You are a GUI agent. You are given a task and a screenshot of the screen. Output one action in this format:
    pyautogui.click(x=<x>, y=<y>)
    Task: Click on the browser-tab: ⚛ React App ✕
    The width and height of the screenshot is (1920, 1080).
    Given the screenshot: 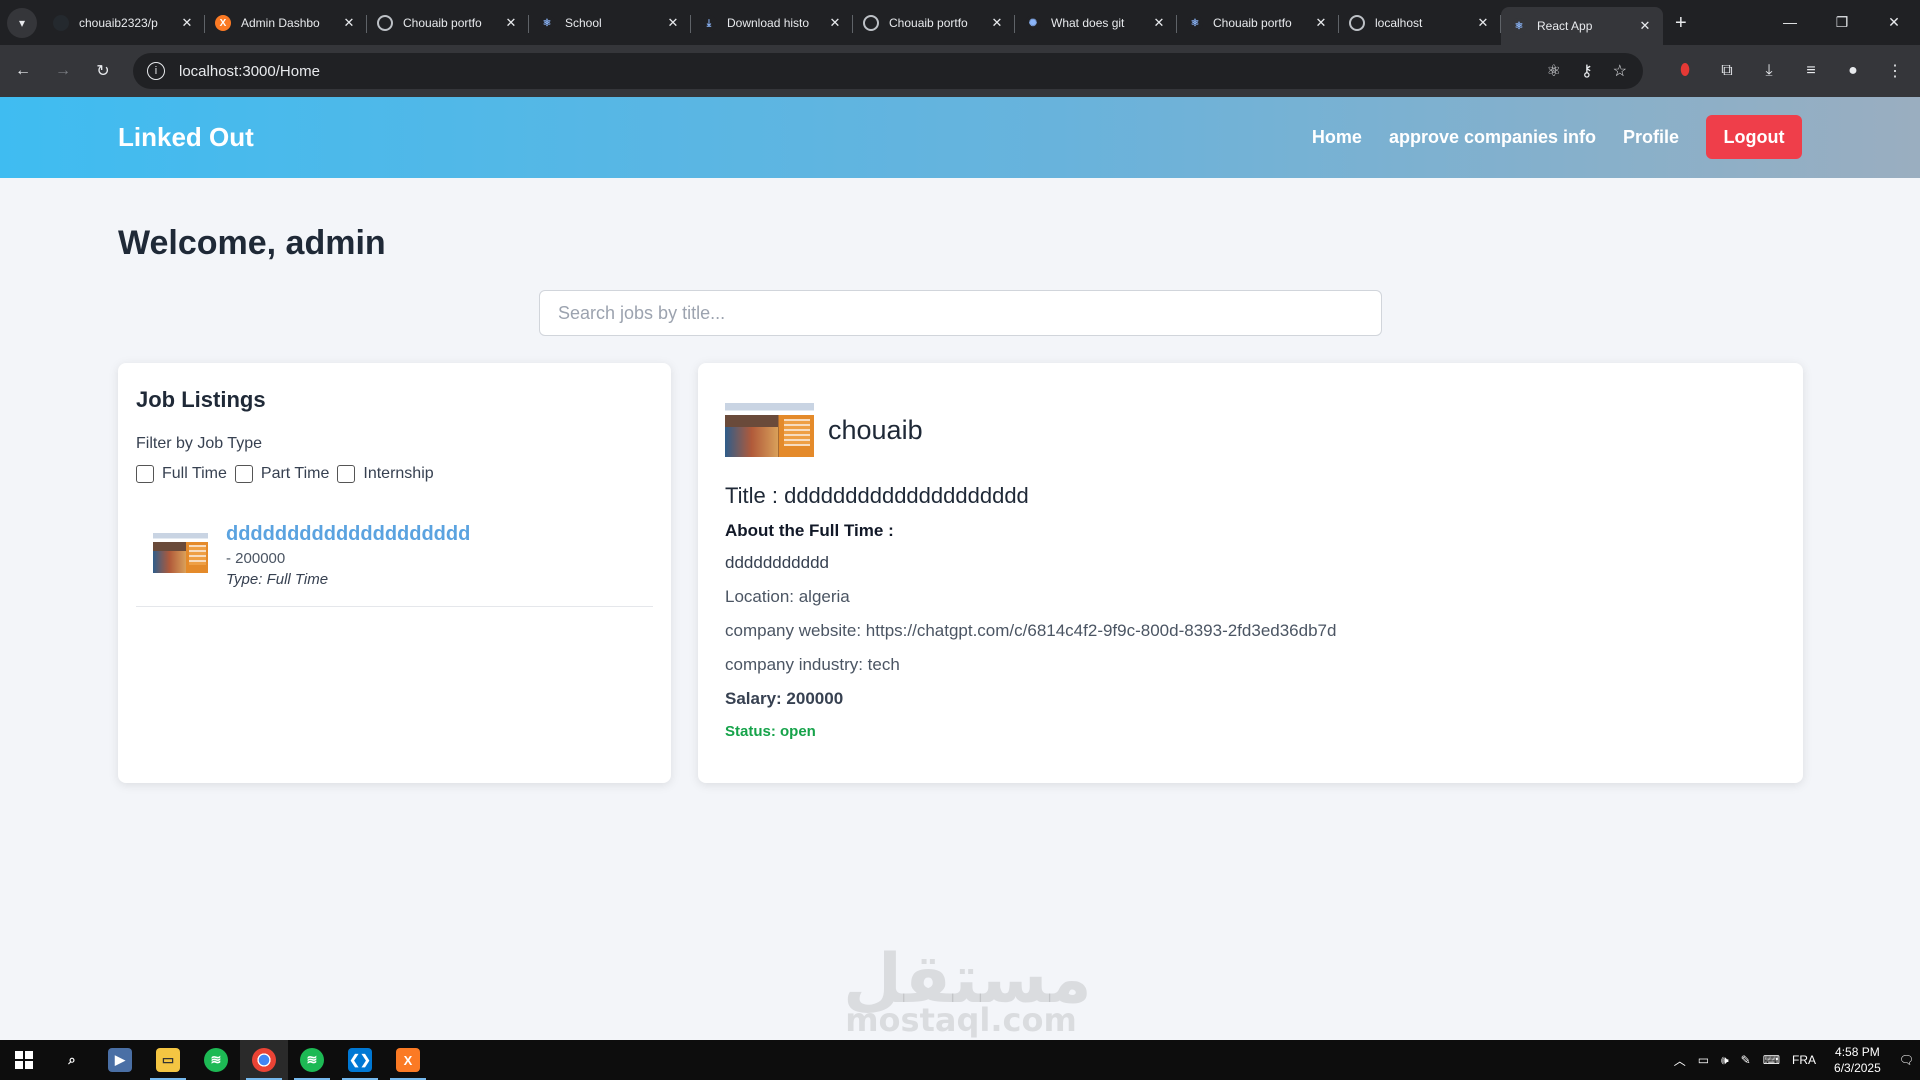 What is the action you would take?
    pyautogui.click(x=1582, y=26)
    